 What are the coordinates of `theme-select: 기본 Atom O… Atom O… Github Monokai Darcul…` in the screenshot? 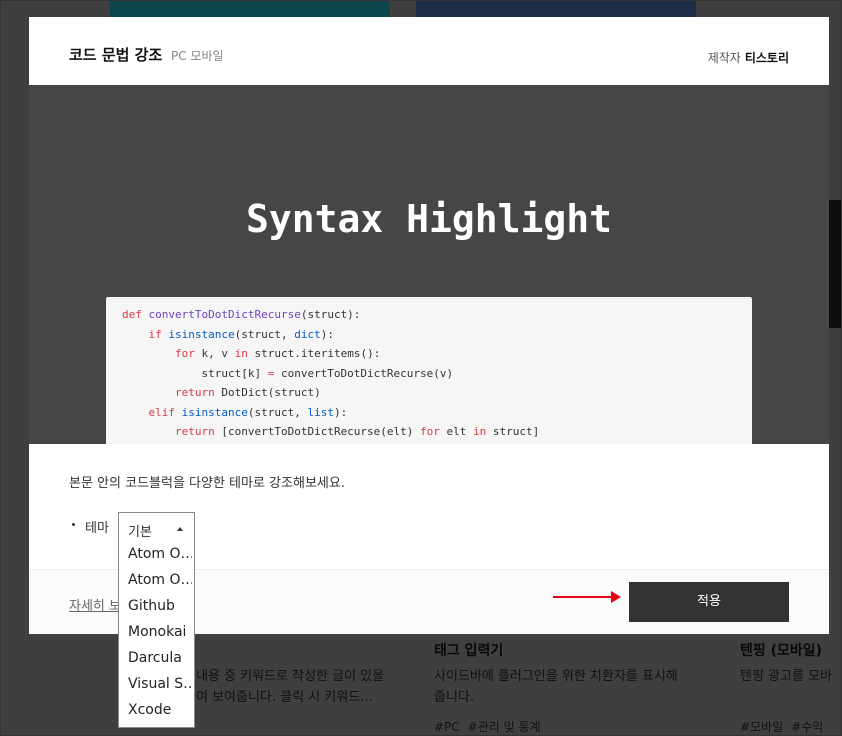 It's located at (156, 620).